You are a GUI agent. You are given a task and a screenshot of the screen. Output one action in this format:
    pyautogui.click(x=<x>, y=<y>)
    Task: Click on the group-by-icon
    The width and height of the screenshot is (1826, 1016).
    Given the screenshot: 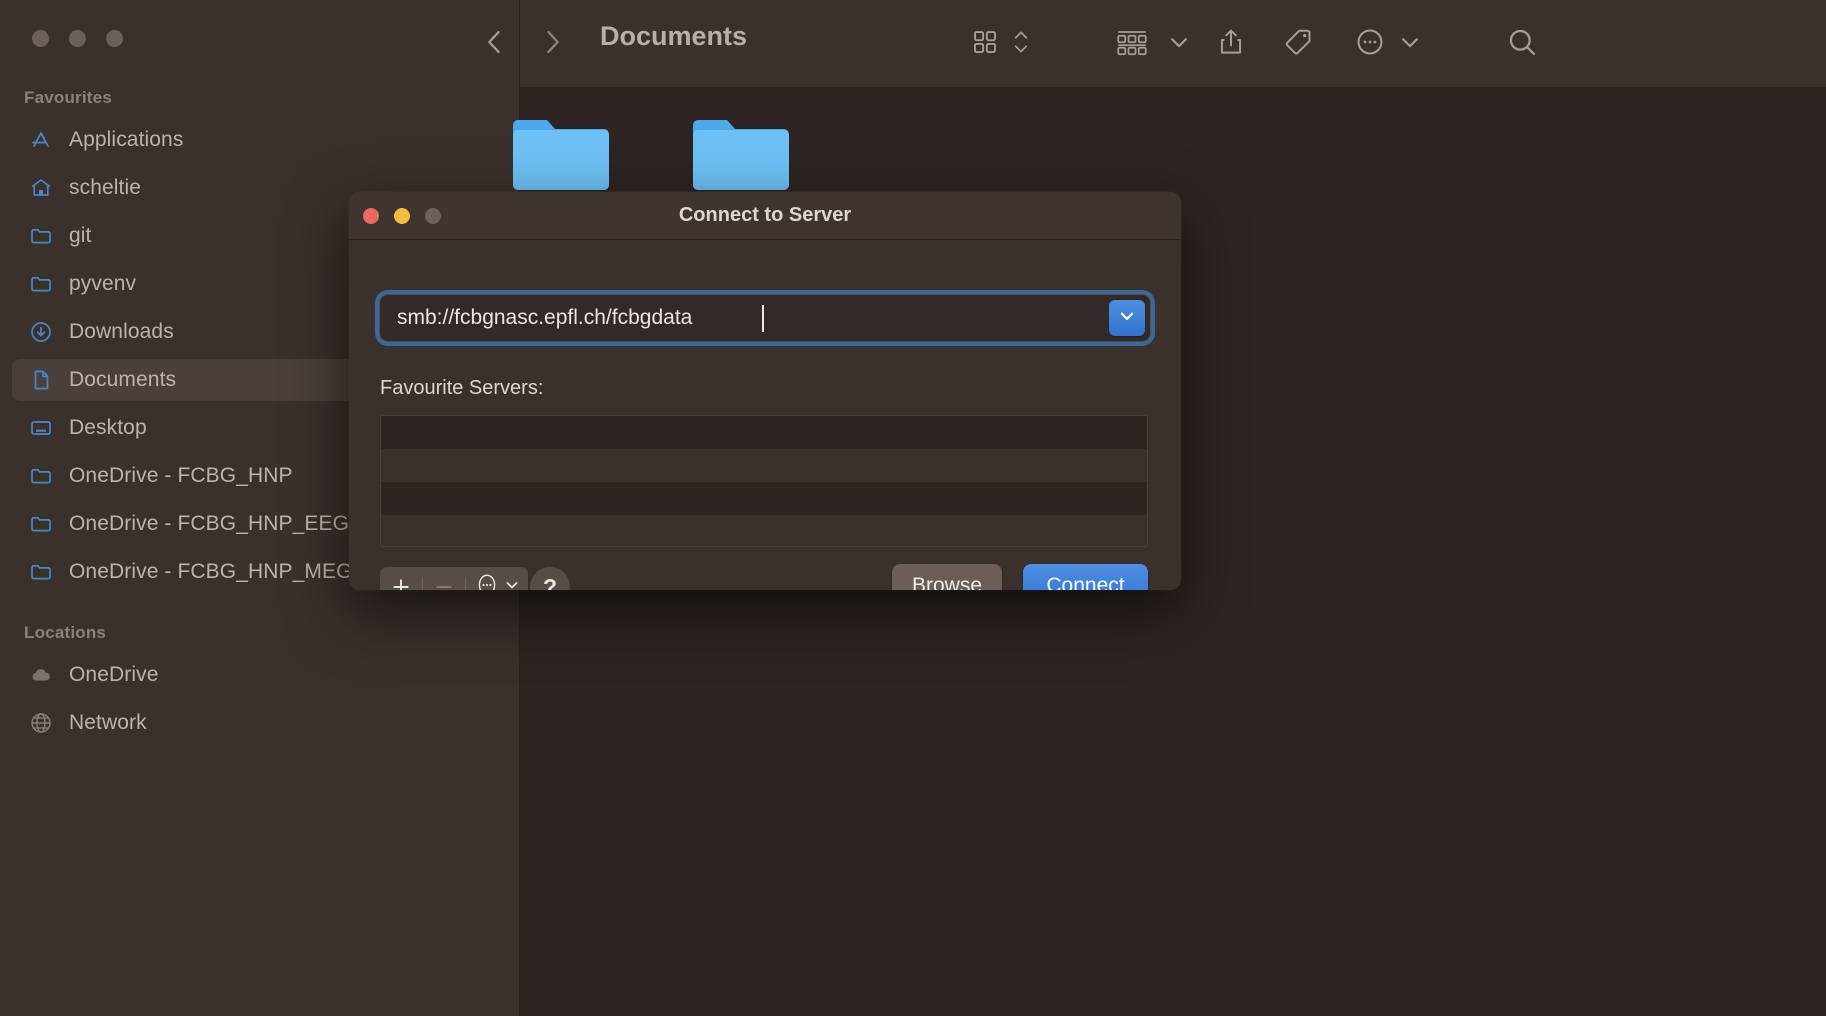 What is the action you would take?
    pyautogui.click(x=1132, y=44)
    